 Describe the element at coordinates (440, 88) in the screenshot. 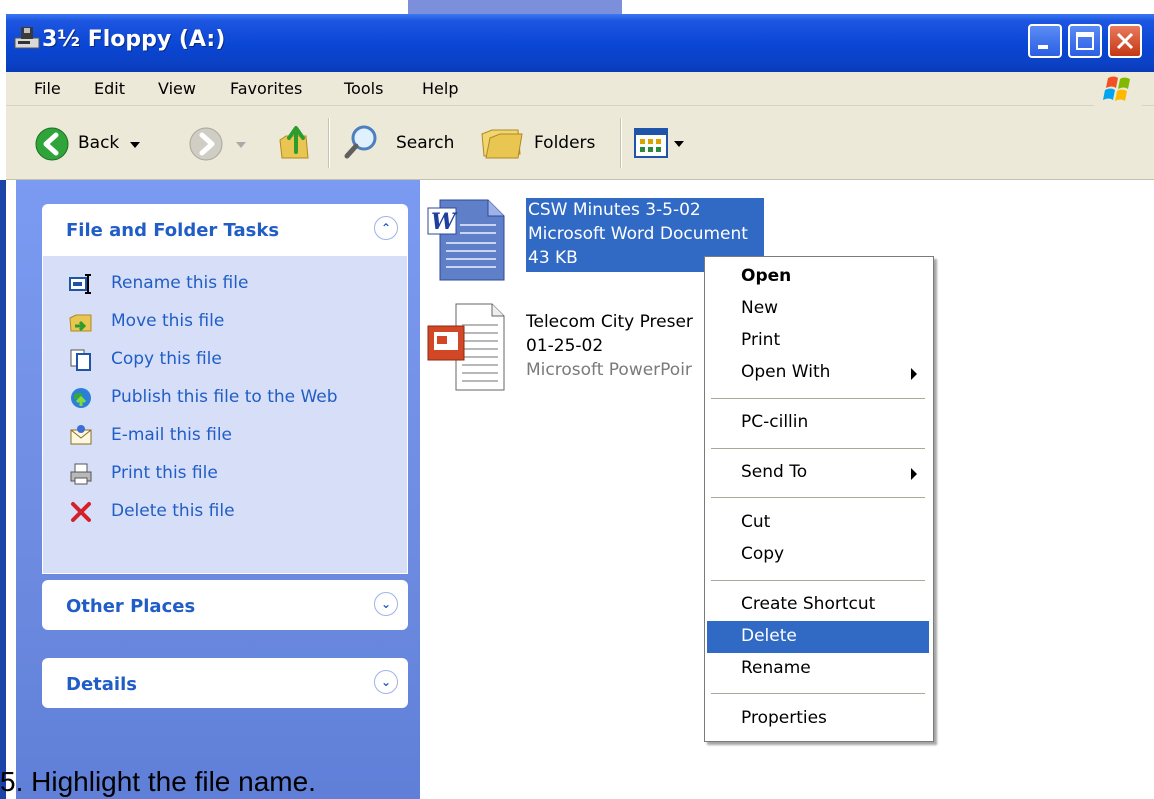

I see `menu-help: Help` at that location.